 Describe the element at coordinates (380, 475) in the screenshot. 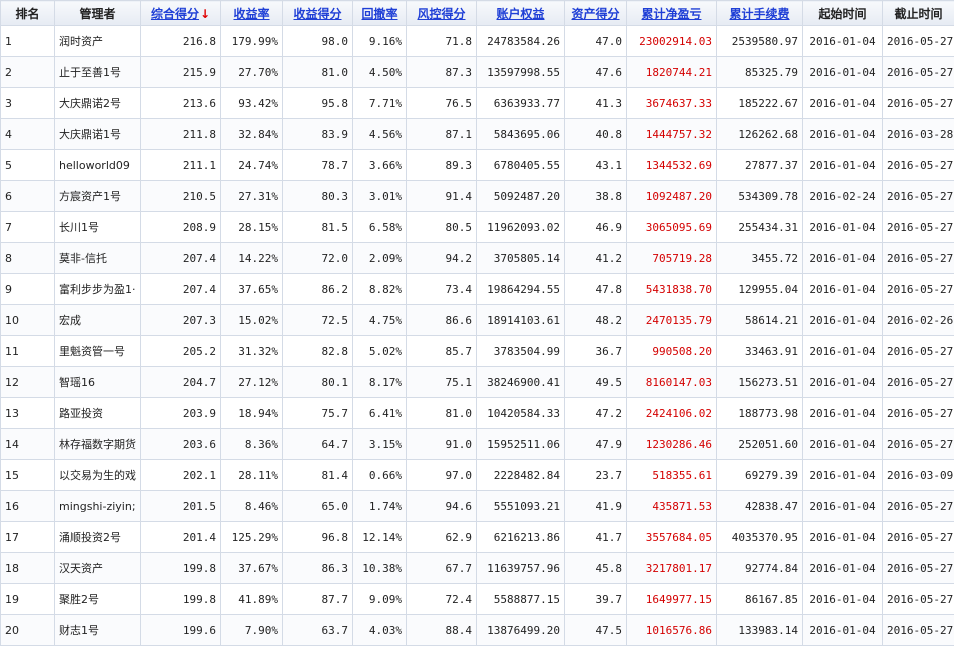

I see `drawdown-cell: 0.66%` at that location.